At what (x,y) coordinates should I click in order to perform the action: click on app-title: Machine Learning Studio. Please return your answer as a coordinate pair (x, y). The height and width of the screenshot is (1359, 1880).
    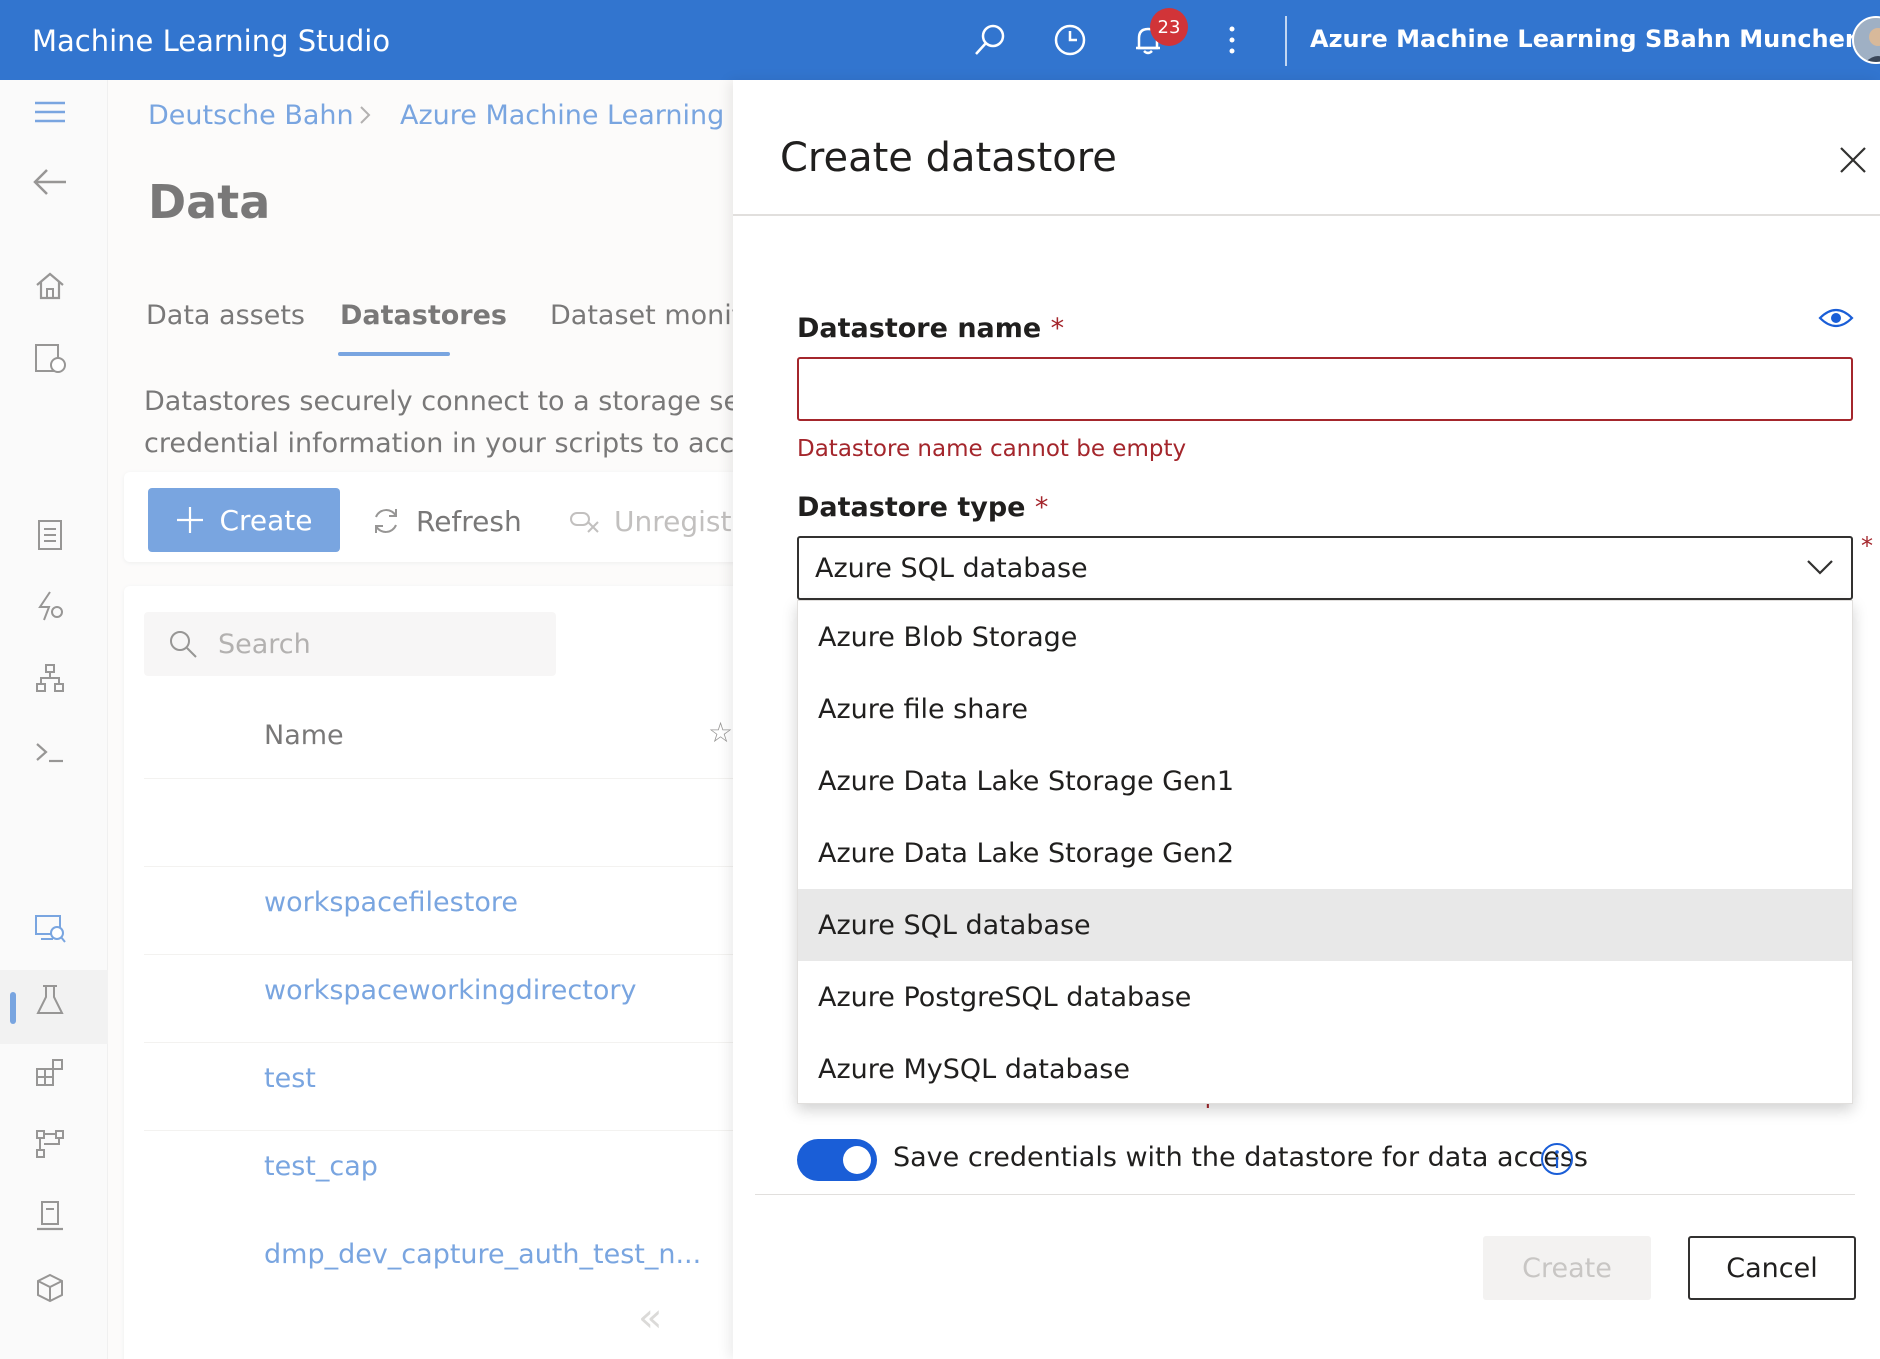
    Looking at the image, I should click on (211, 41).